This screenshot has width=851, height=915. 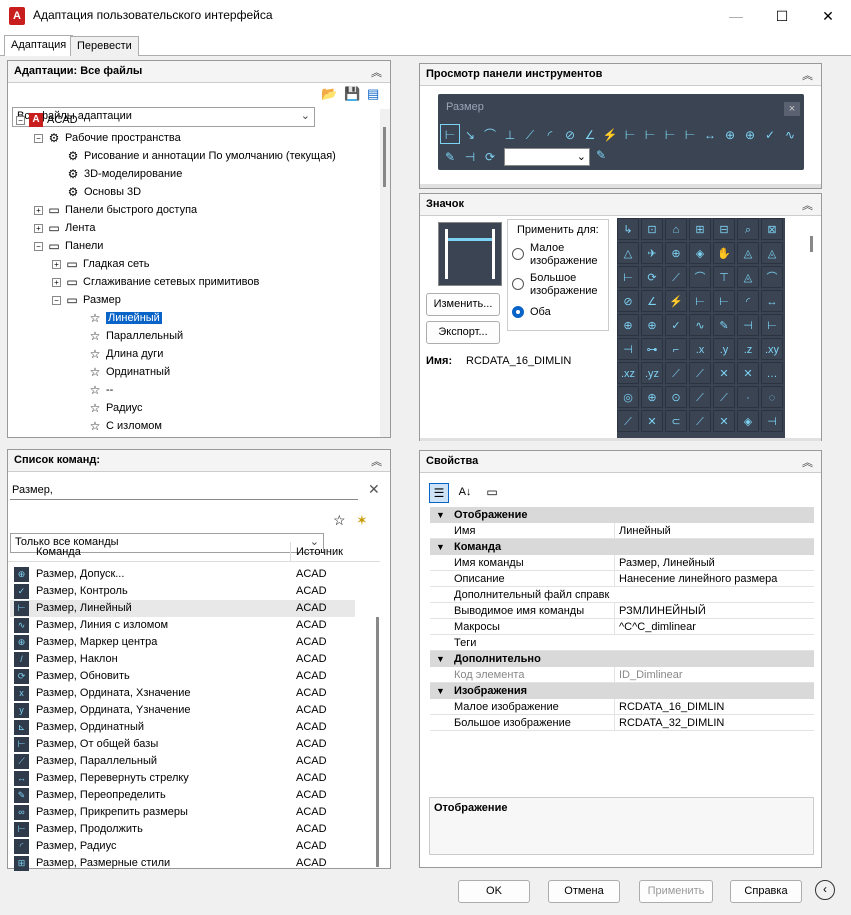 What do you see at coordinates (748, 397) in the screenshot?
I see `image-grid-icon: ·` at bounding box center [748, 397].